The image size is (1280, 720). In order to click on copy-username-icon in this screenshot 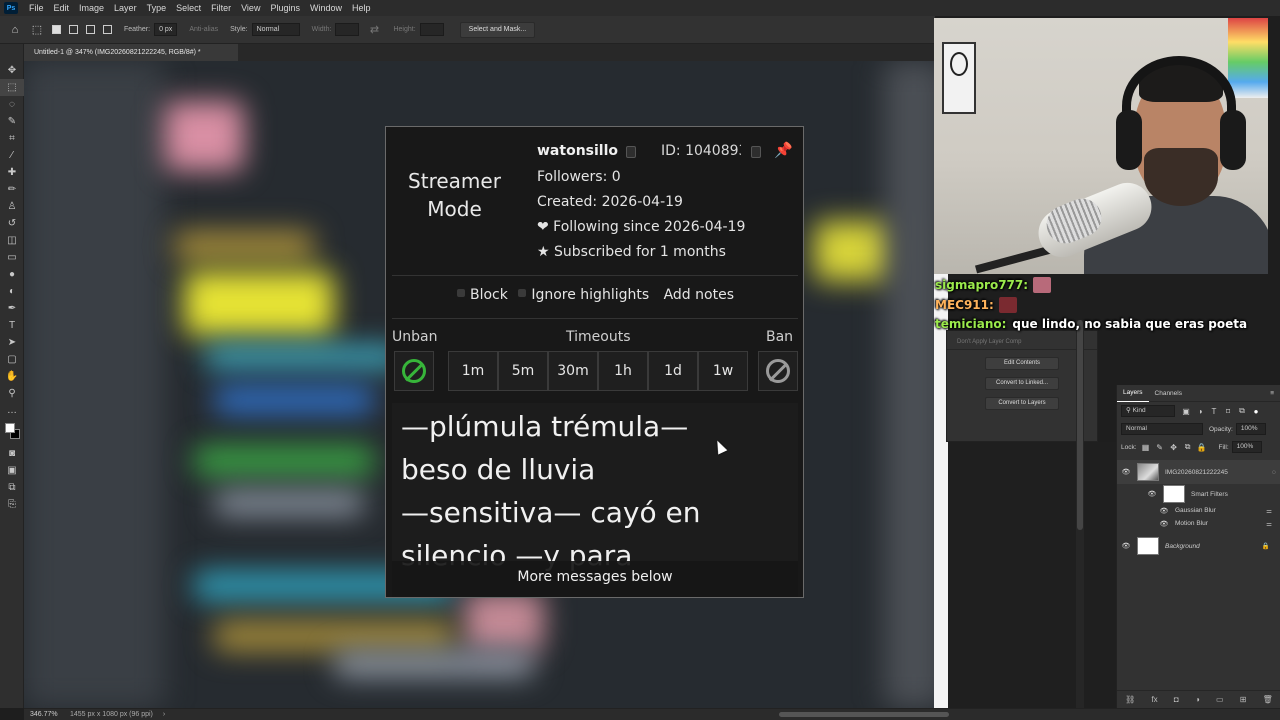, I will do `click(631, 152)`.